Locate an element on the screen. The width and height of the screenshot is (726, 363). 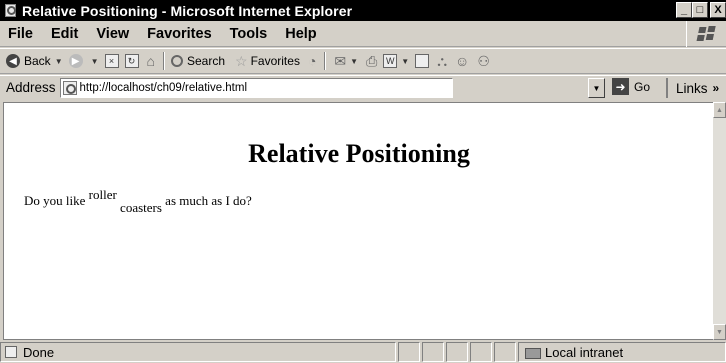
address-input: http://localhost/ch09/relative.html is located at coordinates (256, 87).